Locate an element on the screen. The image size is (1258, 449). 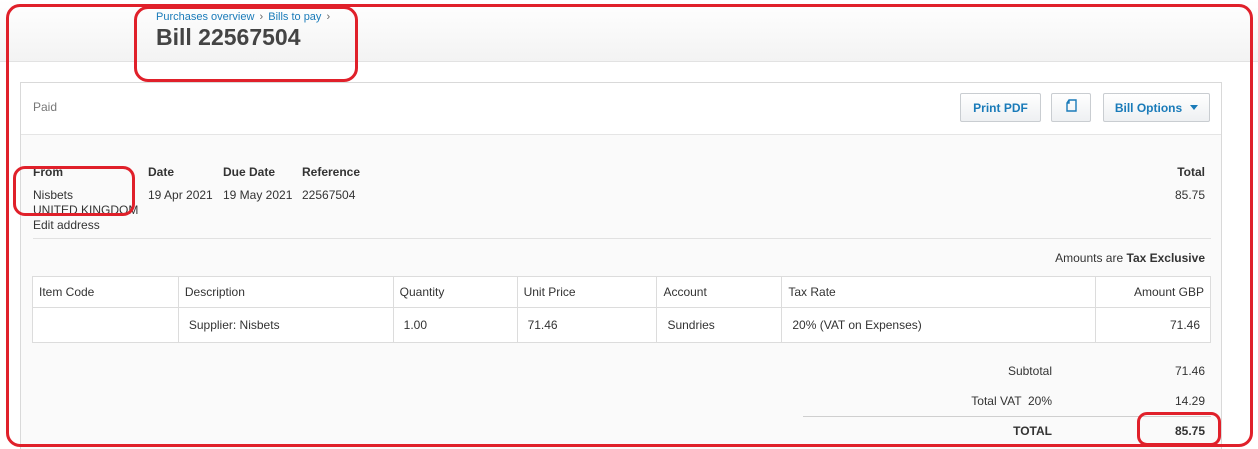
bill-options-label: Bill Options is located at coordinates (1148, 107).